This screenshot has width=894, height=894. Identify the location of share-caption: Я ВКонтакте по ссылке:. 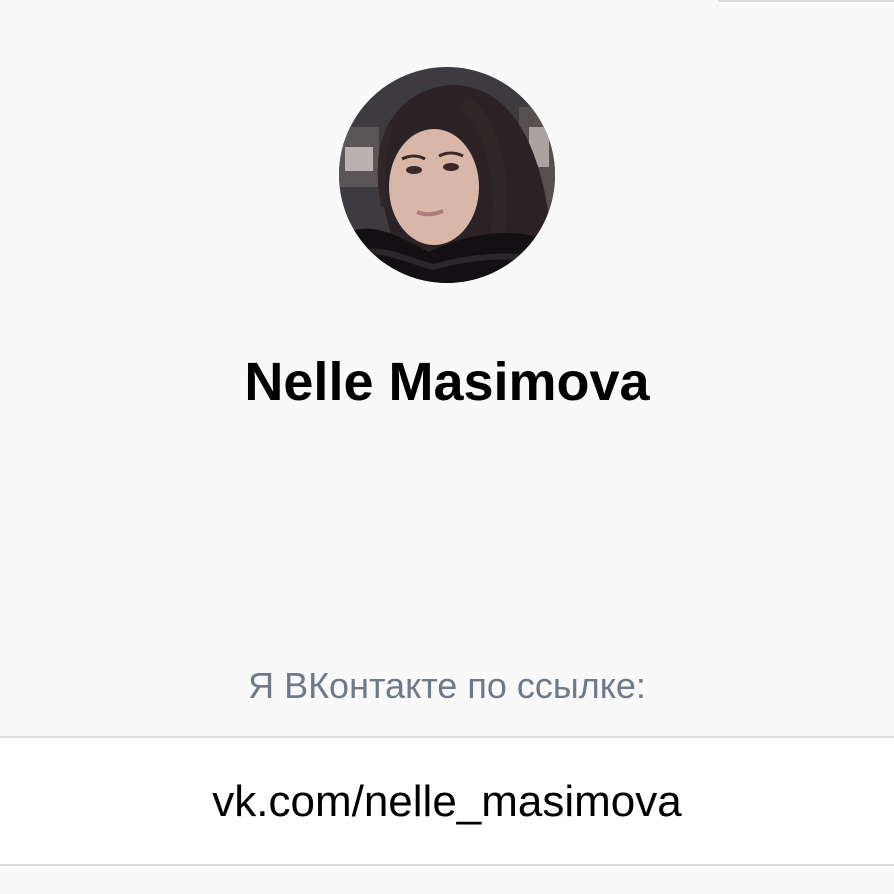
(447, 685).